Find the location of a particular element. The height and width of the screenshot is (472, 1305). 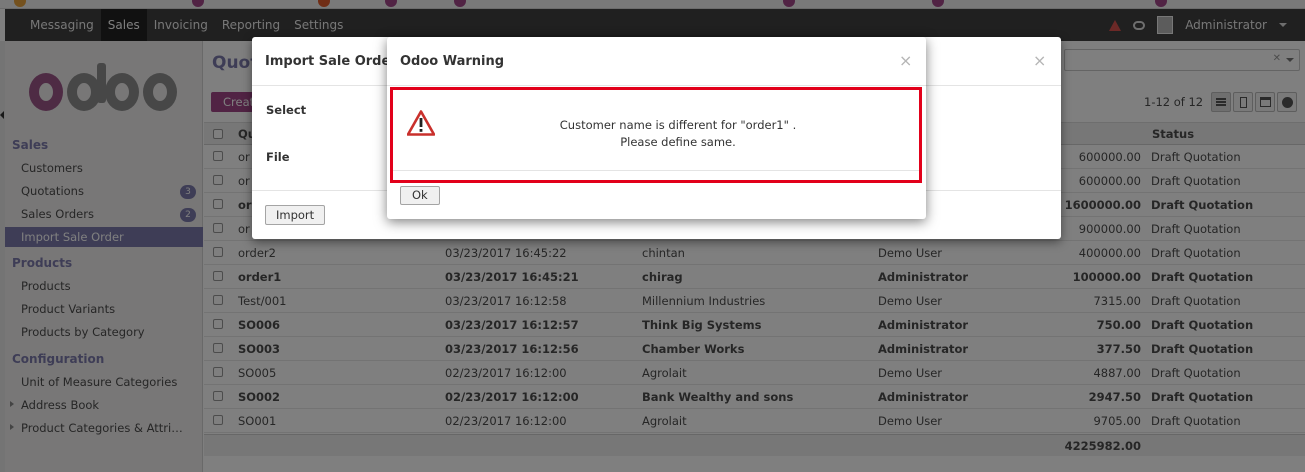

import-dialog-title: Import Sale Order is located at coordinates (331, 61).